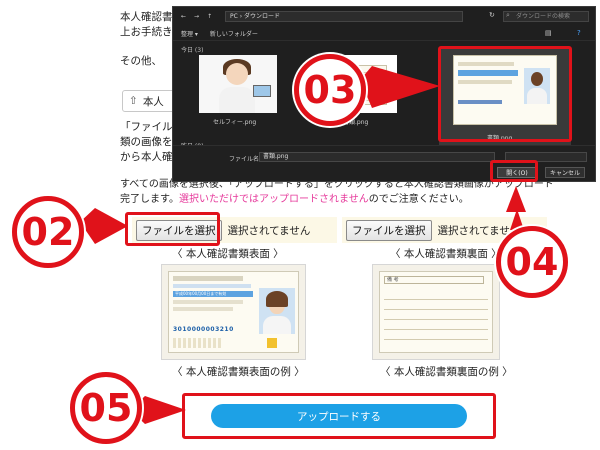 The image size is (600, 450). Describe the element at coordinates (106, 408) in the screenshot. I see `step-badge-05: 05` at that location.